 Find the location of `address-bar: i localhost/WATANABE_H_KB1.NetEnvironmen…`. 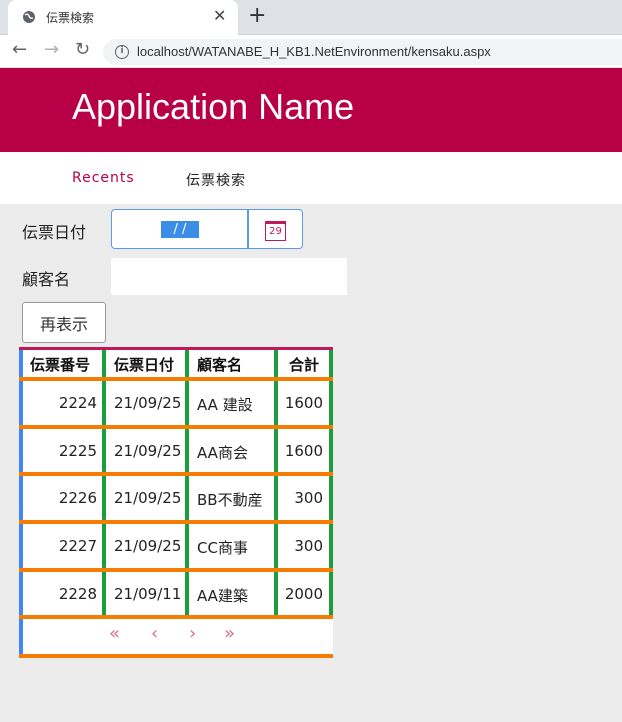

address-bar: i localhost/WATANABE_H_KB1.NetEnvironmen… is located at coordinates (362, 52).